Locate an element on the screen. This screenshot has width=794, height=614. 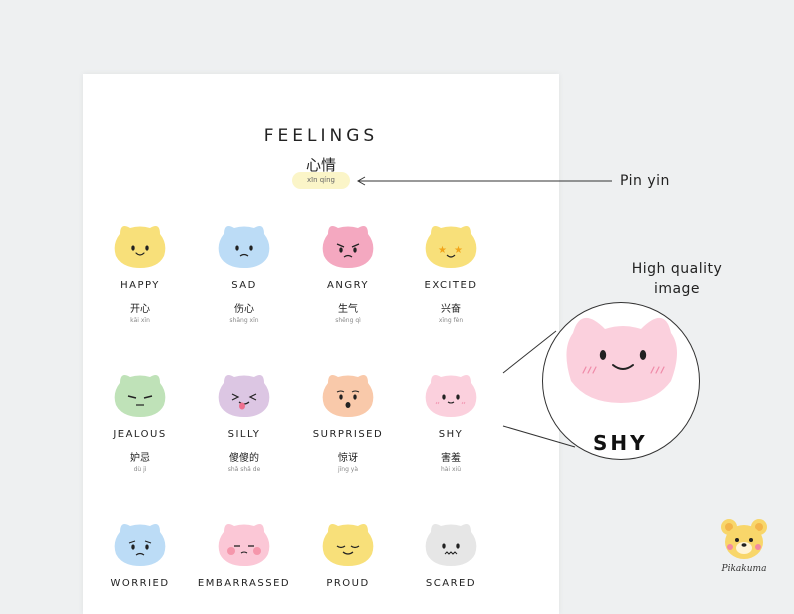
brand-name: Pikakuma is located at coordinates (744, 569).